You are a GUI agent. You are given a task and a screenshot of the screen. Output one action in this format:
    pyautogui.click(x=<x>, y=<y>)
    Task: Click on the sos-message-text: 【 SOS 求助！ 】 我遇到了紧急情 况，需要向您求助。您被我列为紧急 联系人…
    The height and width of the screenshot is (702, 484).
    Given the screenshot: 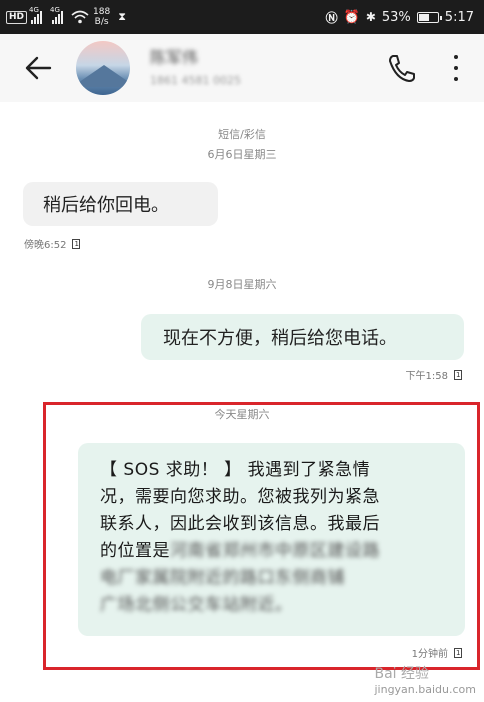 What is the action you would take?
    pyautogui.click(x=240, y=538)
    